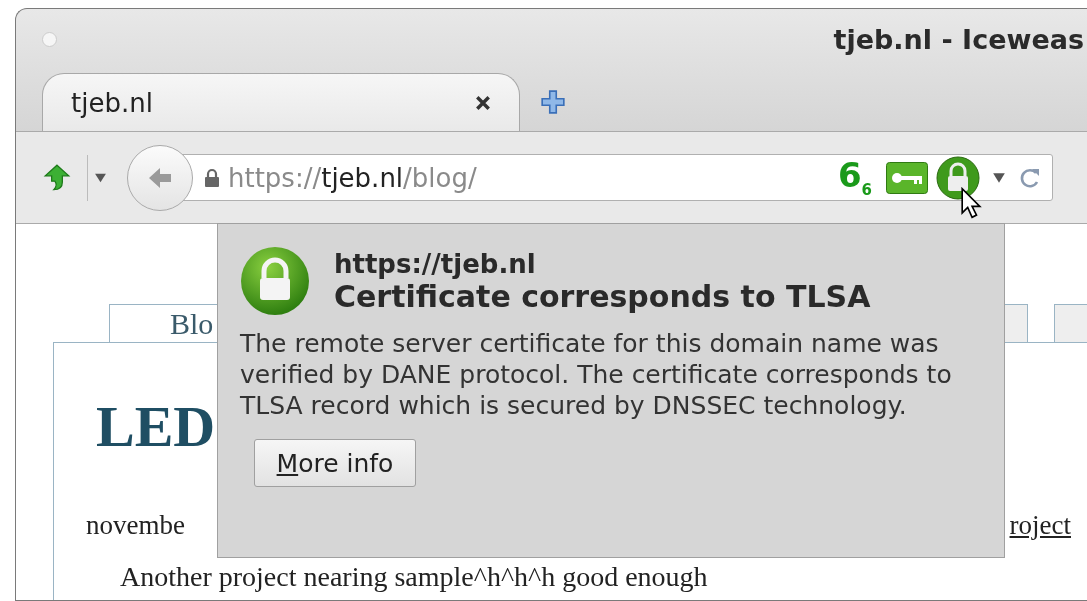 The height and width of the screenshot is (601, 1087). I want to click on close-icon, so click(483, 102).